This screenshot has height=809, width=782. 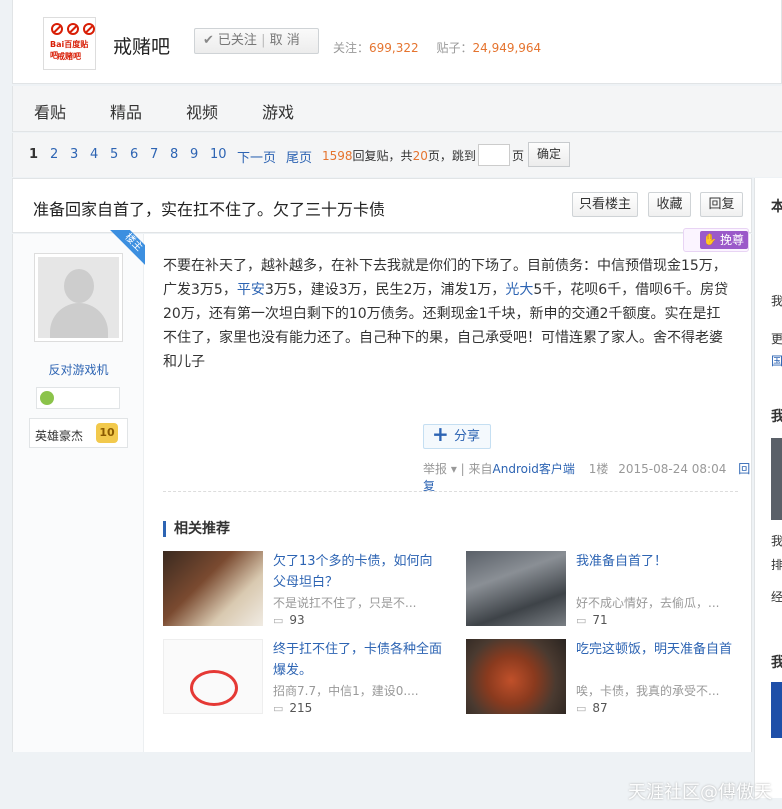 I want to click on next-page-link: 下一页, so click(x=256, y=156).